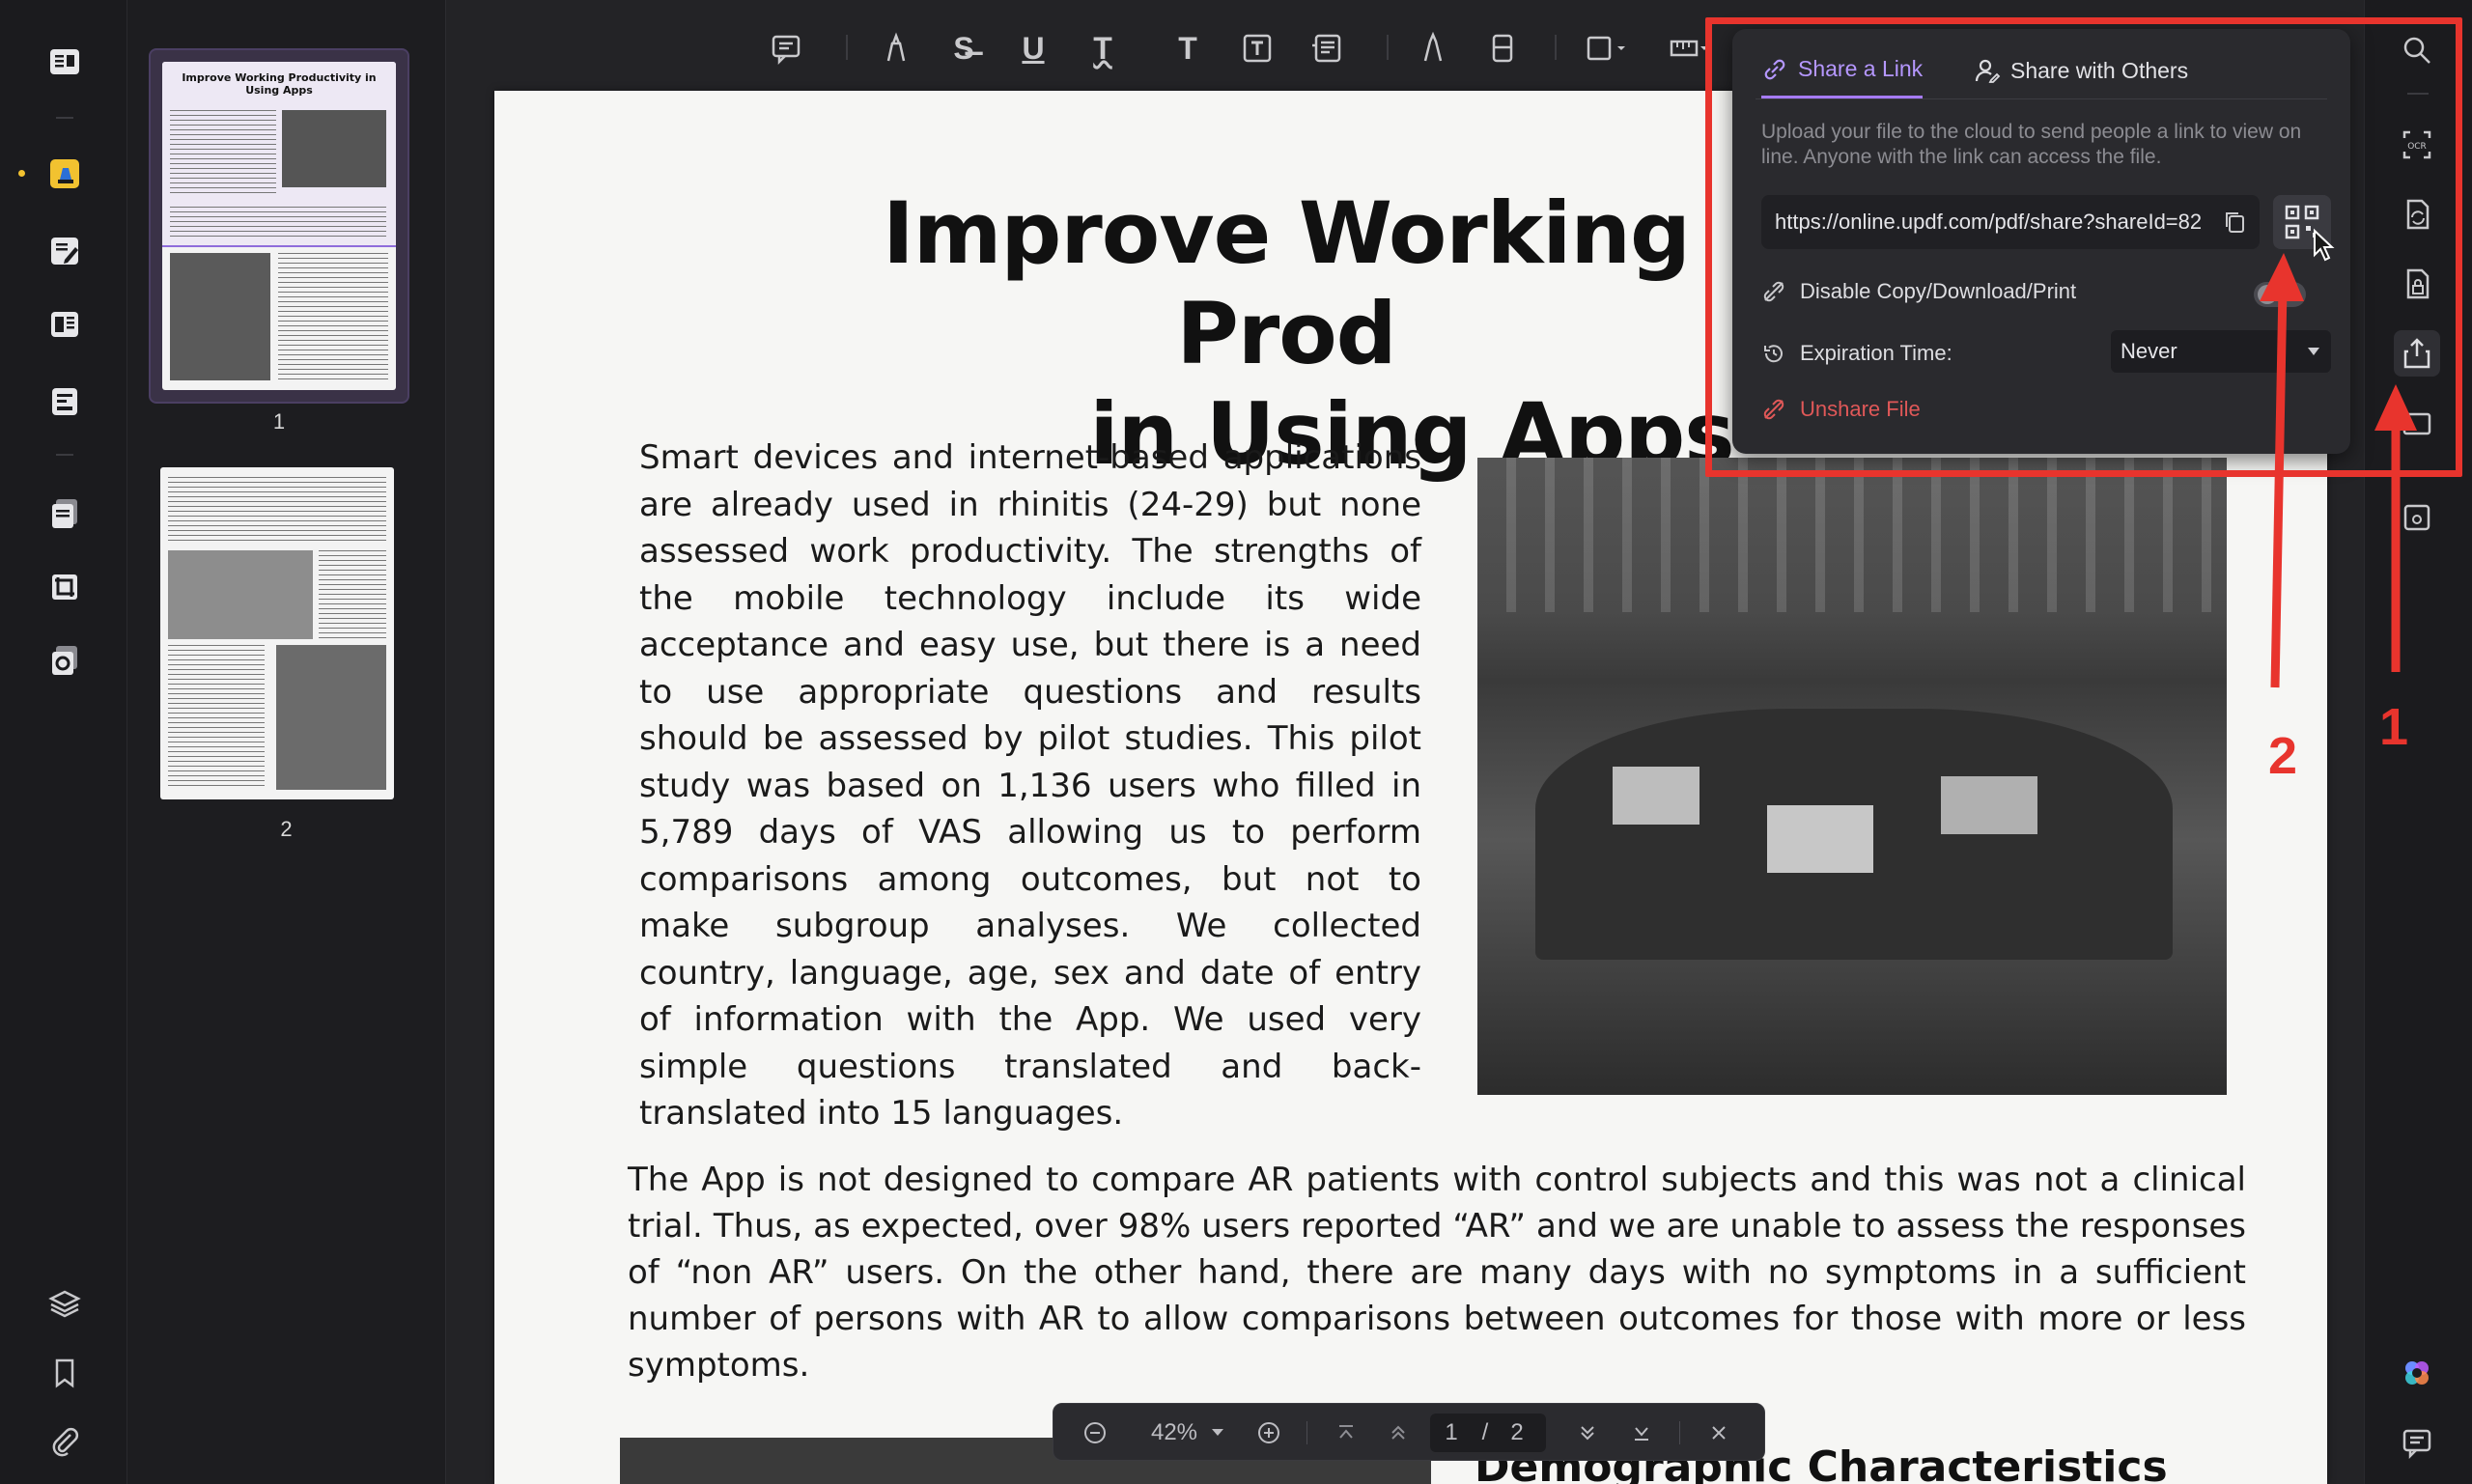 The image size is (2472, 1484). I want to click on form-icon, so click(64, 402).